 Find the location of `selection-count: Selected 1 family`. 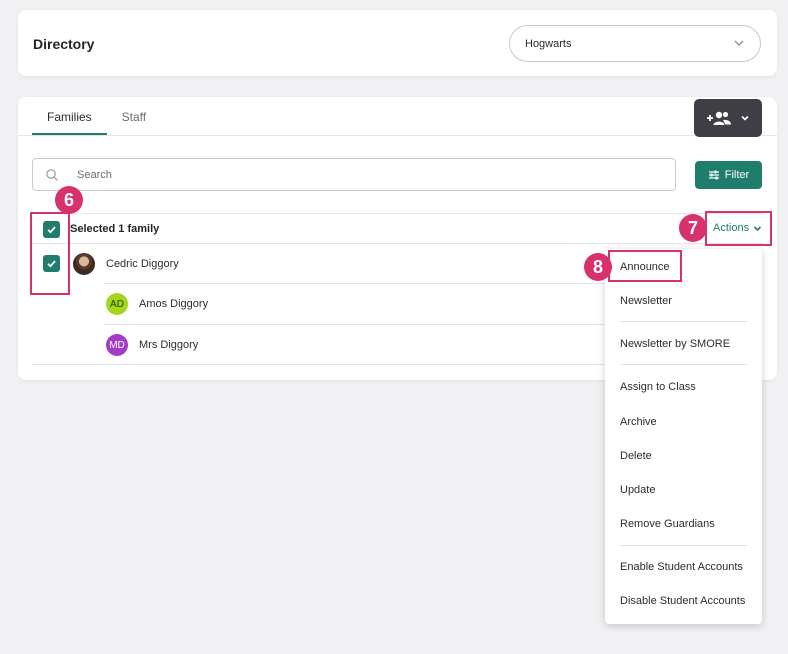

selection-count: Selected 1 family is located at coordinates (115, 229).